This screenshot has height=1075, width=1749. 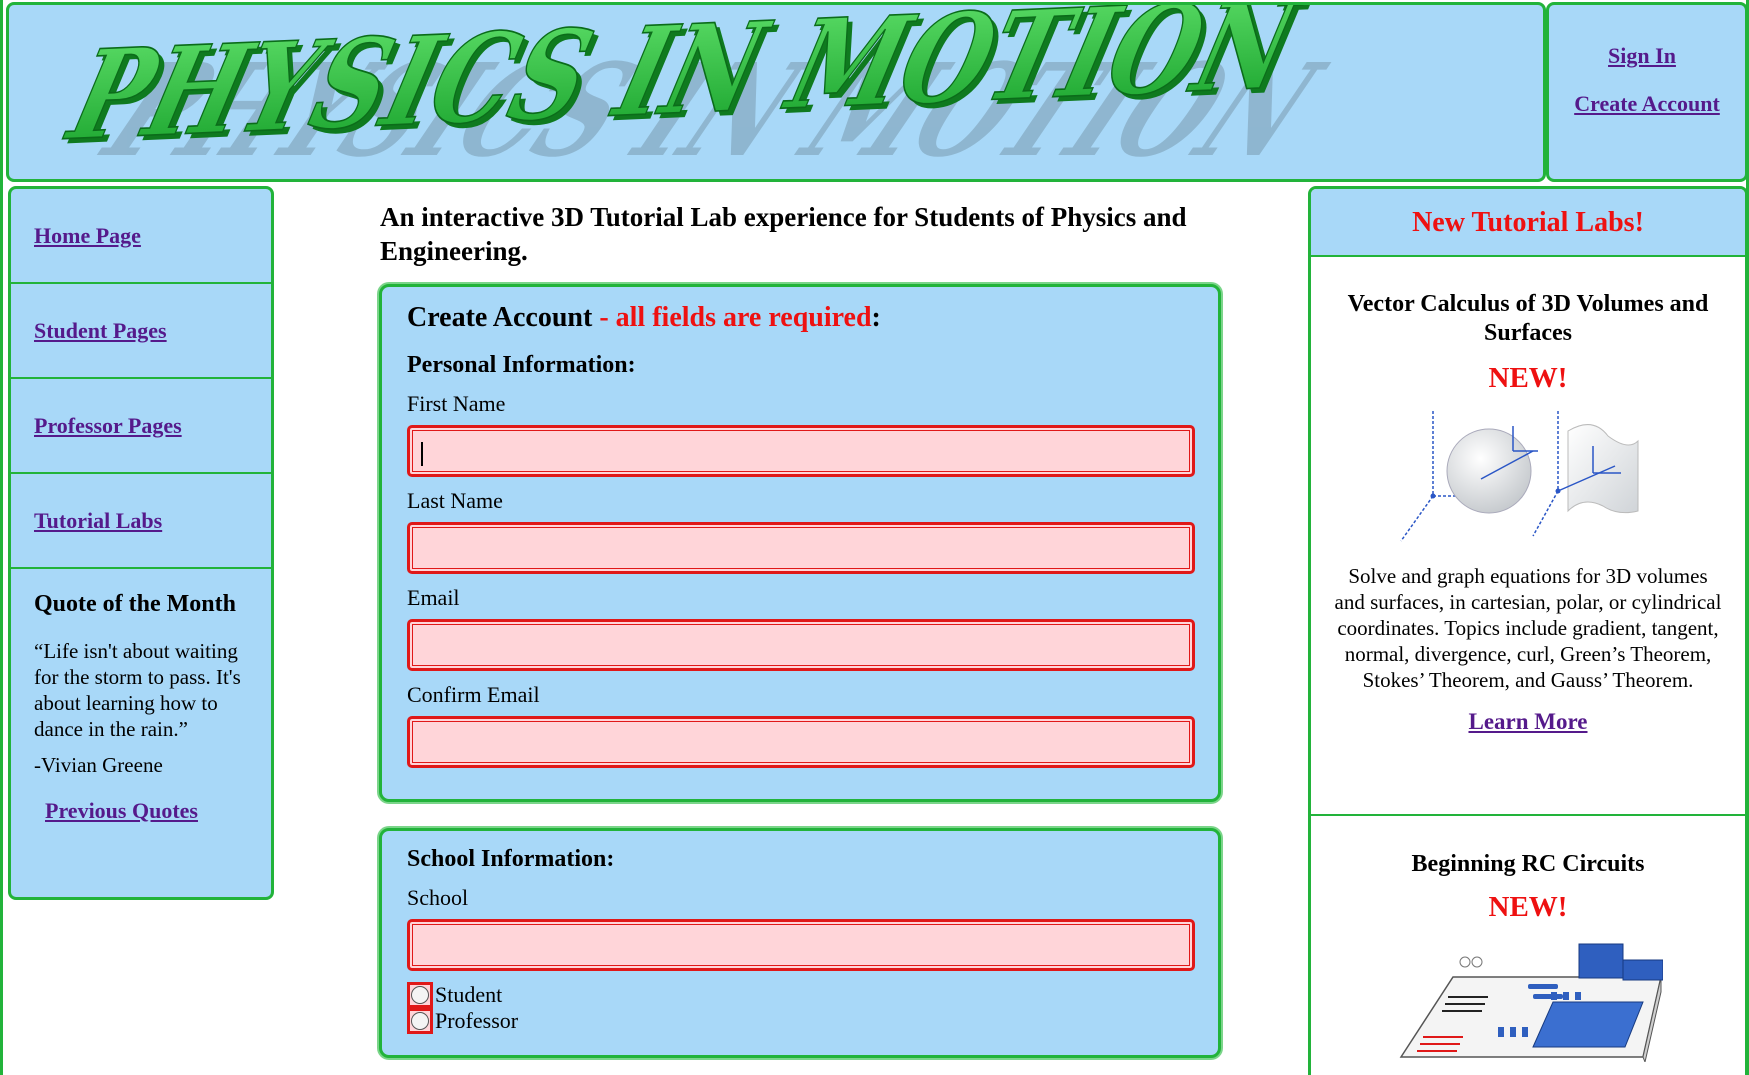 I want to click on sidebar-item-professor: Professor Pages, so click(x=141, y=426).